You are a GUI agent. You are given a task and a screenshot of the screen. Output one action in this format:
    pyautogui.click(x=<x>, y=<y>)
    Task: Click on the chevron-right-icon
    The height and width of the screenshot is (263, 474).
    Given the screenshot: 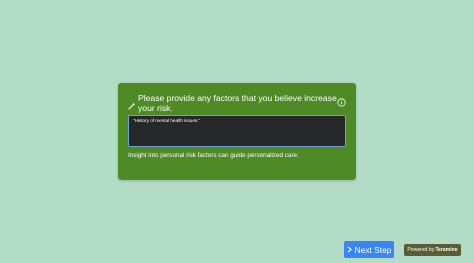 What is the action you would take?
    pyautogui.click(x=349, y=249)
    